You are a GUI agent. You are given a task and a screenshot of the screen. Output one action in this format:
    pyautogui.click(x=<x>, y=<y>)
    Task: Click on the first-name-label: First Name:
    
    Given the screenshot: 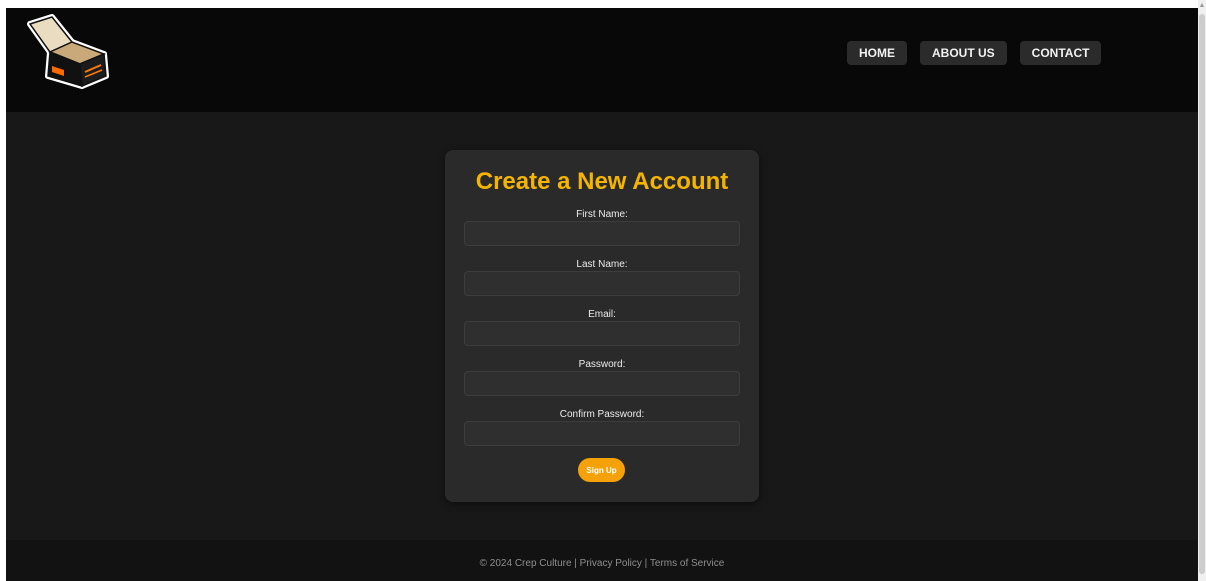 What is the action you would take?
    pyautogui.click(x=602, y=214)
    